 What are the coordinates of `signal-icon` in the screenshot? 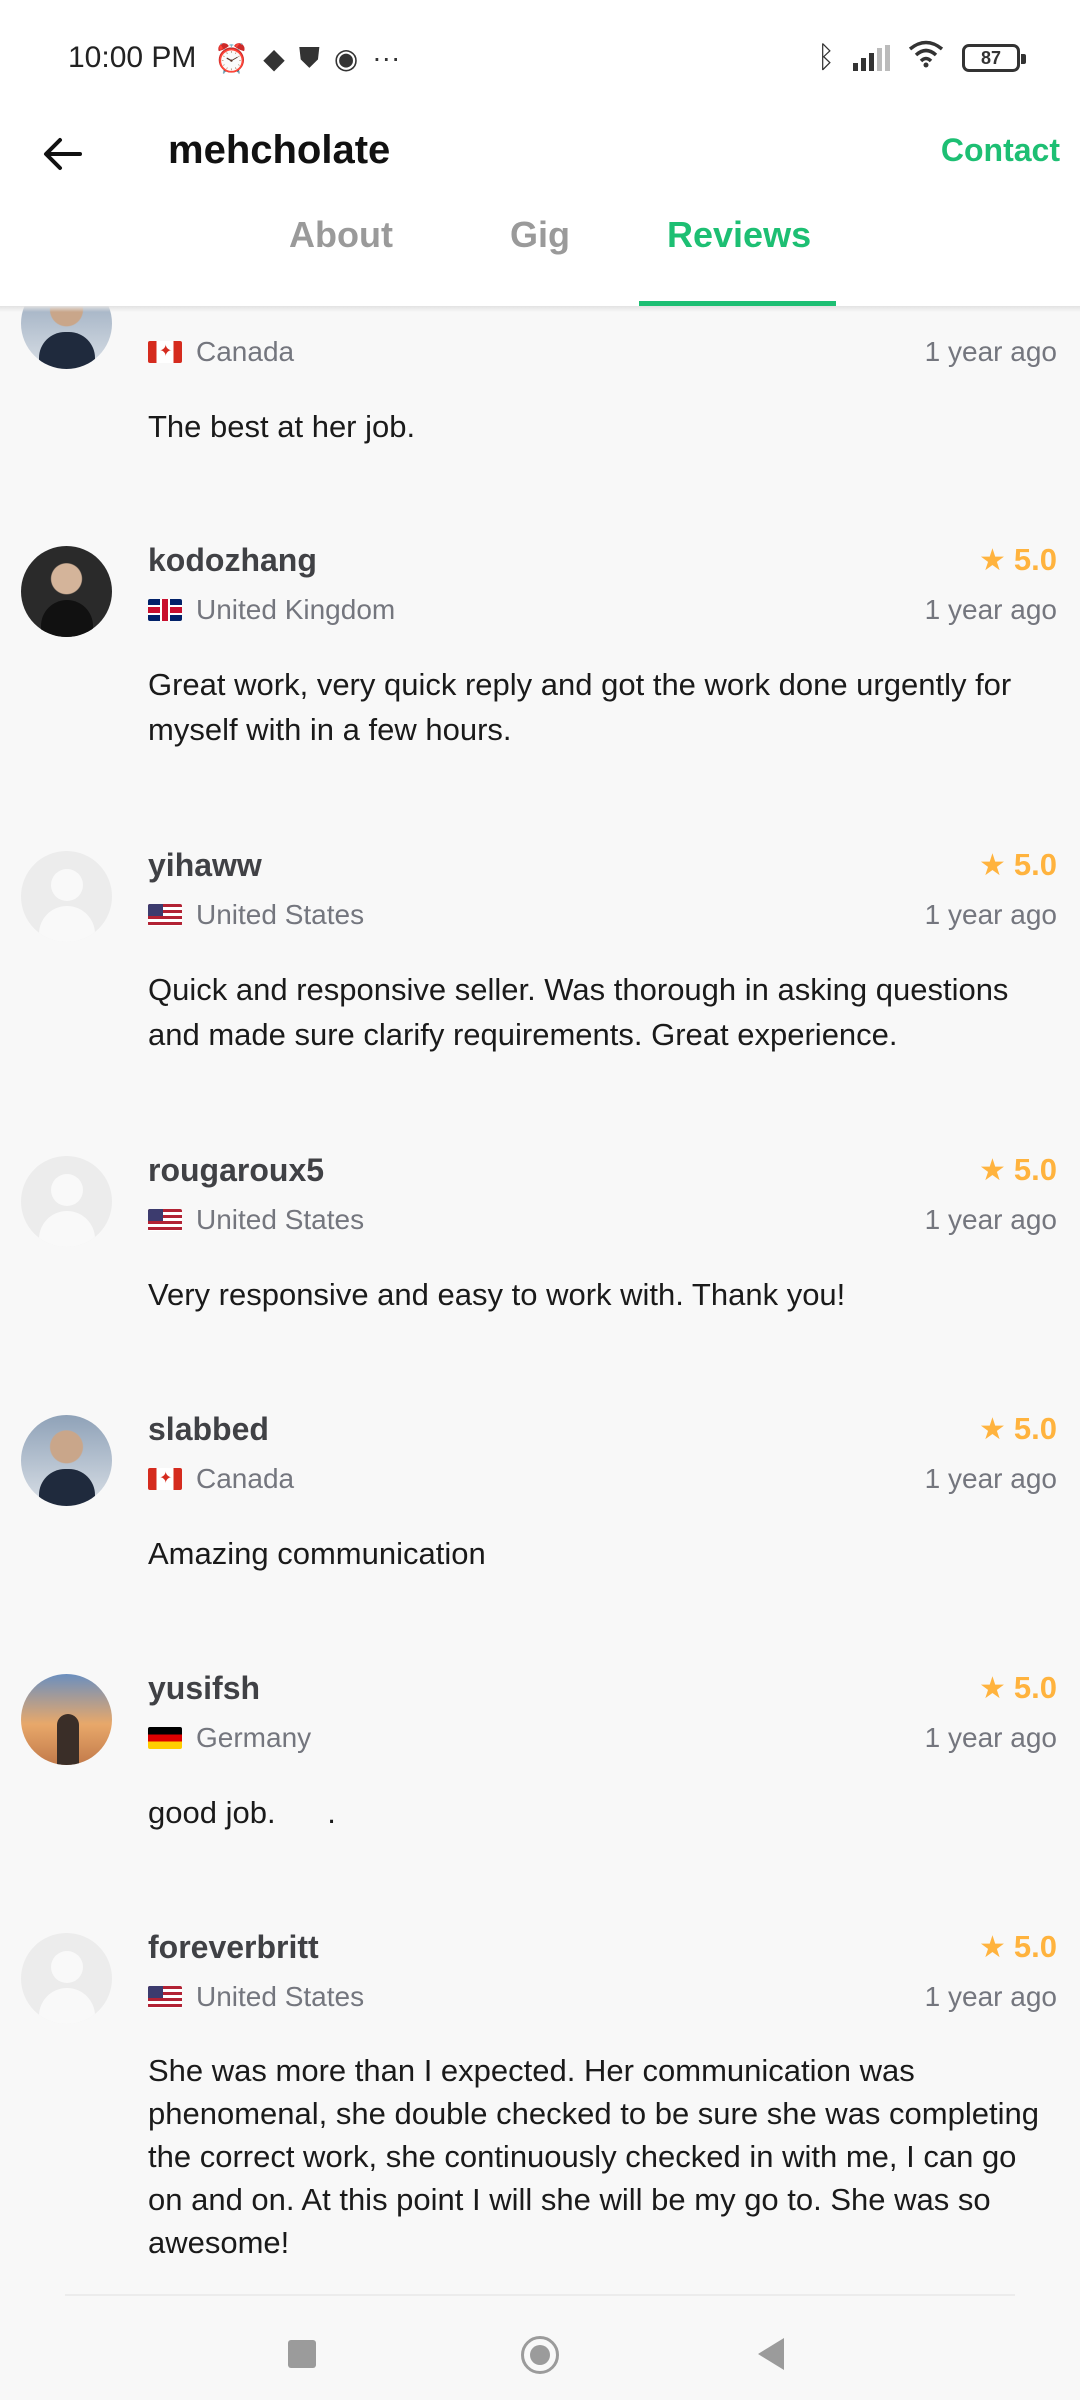 It's located at (871, 58).